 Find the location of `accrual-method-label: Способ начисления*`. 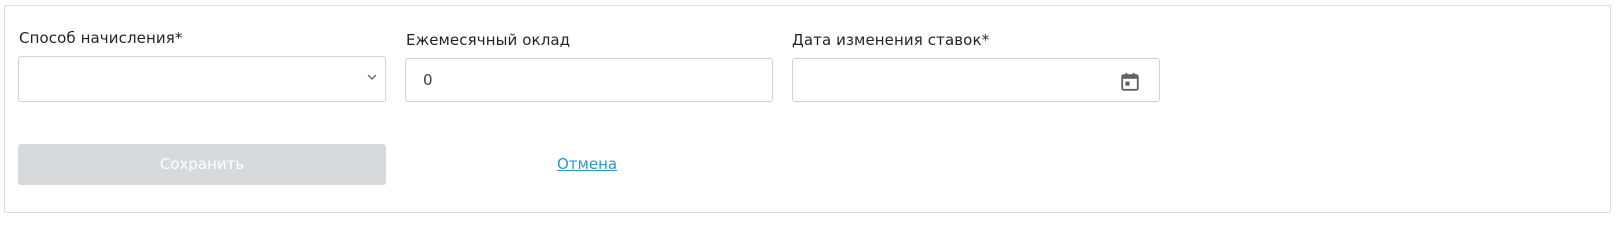

accrual-method-label: Способ начисления* is located at coordinates (101, 38).